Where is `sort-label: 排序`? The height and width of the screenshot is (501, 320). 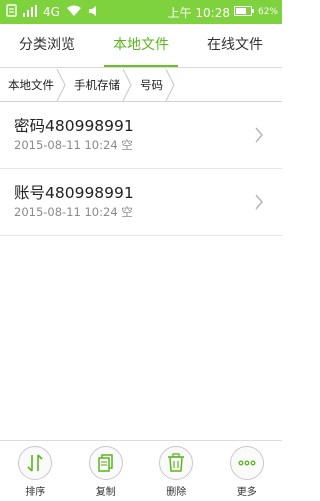
sort-label: 排序 is located at coordinates (35, 492).